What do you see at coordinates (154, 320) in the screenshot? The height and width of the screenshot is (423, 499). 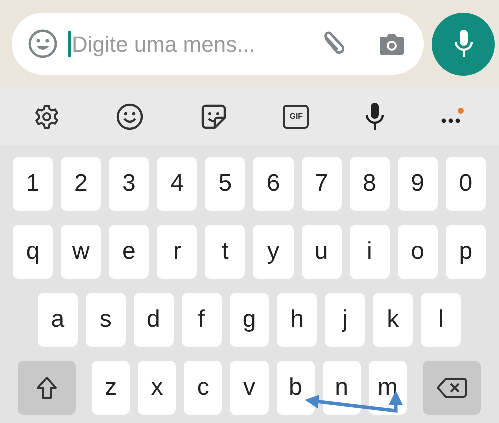 I see `key: d` at bounding box center [154, 320].